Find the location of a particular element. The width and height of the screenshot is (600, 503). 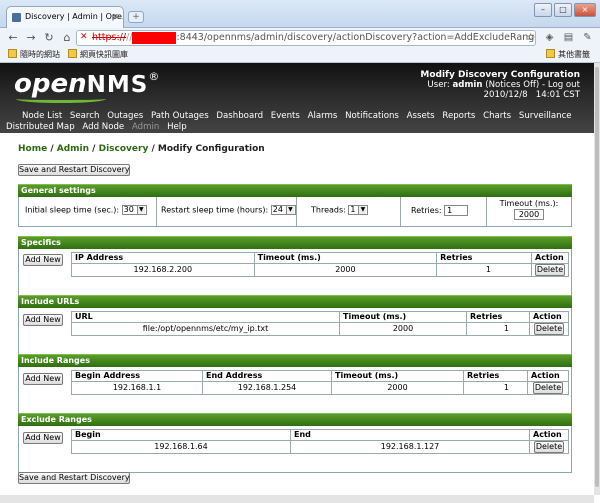

wrench-icon: ✎ is located at coordinates (587, 37).